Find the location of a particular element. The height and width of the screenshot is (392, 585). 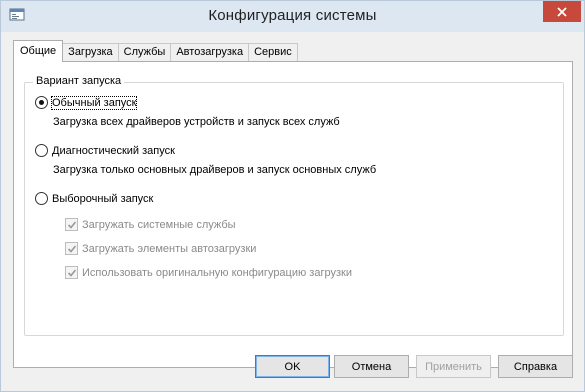

close-button is located at coordinates (562, 11).